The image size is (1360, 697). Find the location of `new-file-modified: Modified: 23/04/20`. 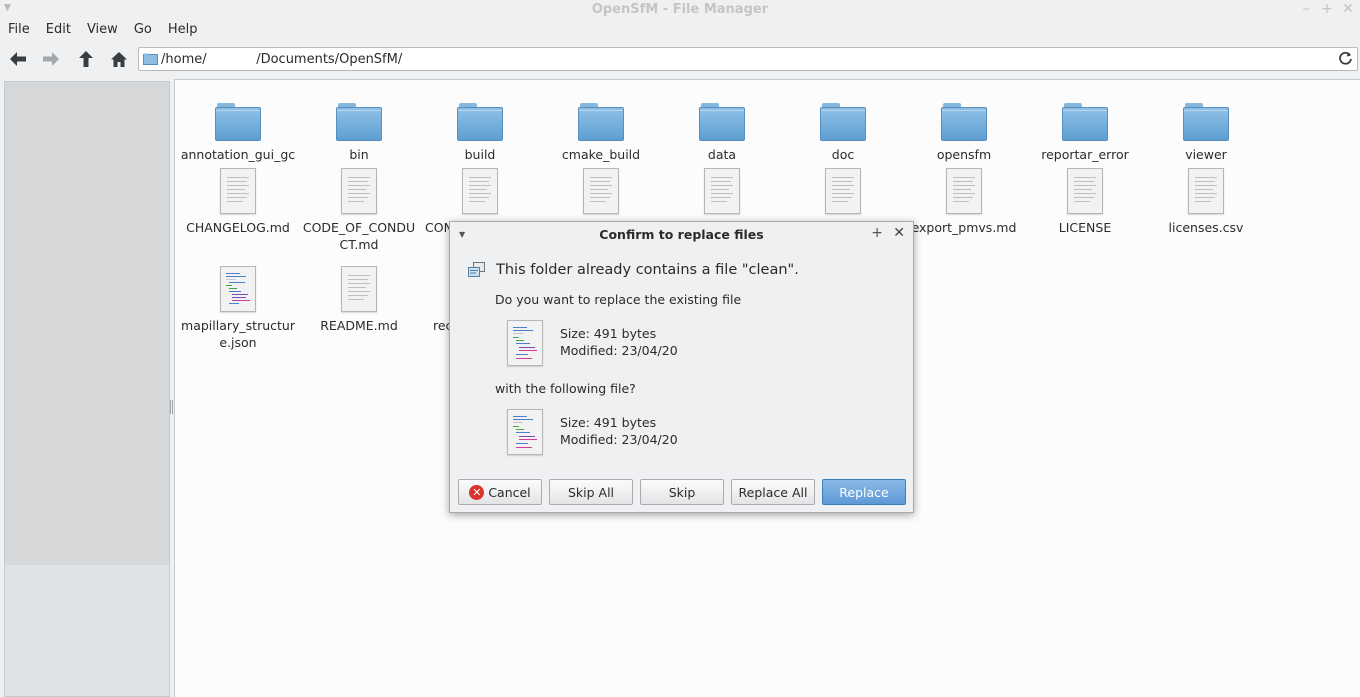

new-file-modified: Modified: 23/04/20 is located at coordinates (619, 439).